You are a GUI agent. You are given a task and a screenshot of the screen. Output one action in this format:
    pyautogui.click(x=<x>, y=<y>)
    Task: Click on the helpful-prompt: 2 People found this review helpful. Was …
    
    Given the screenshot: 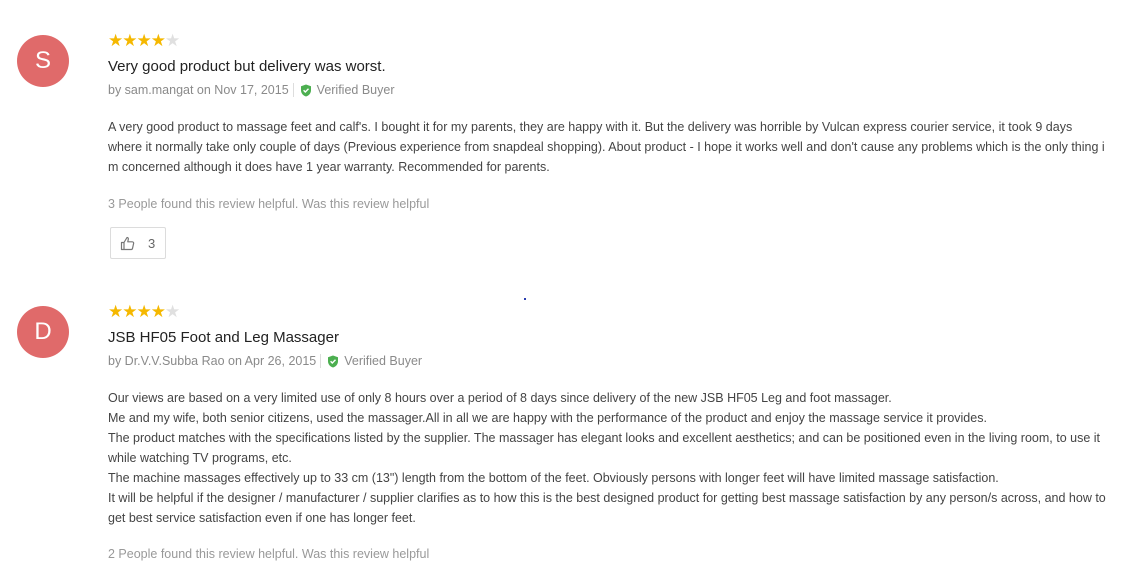 What is the action you would take?
    pyautogui.click(x=269, y=554)
    